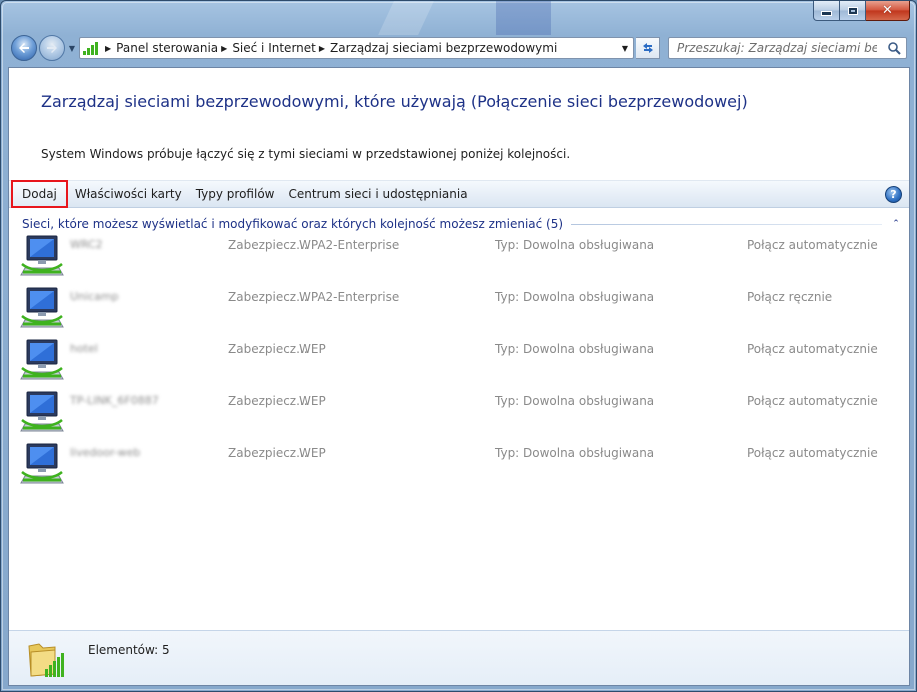 This screenshot has width=917, height=692. I want to click on details-pane: Elementów: 5, so click(459, 657).